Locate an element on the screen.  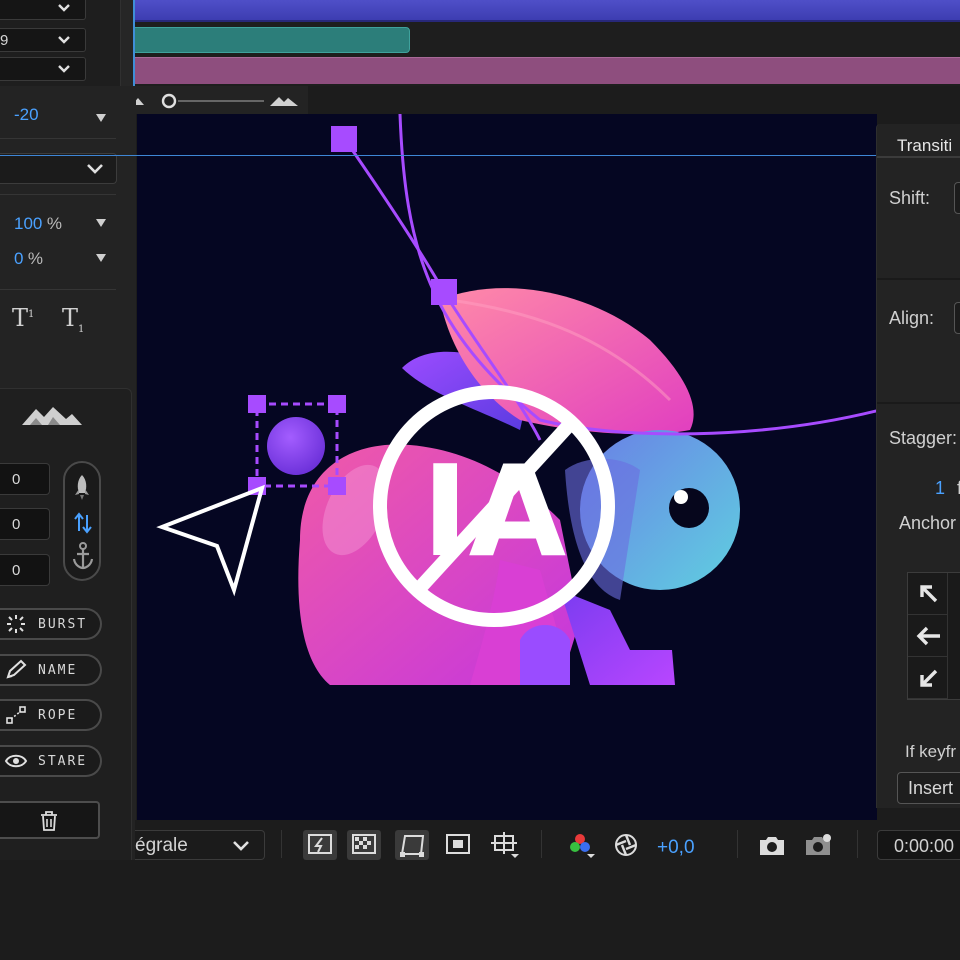
burst-icon is located at coordinates (16, 624).